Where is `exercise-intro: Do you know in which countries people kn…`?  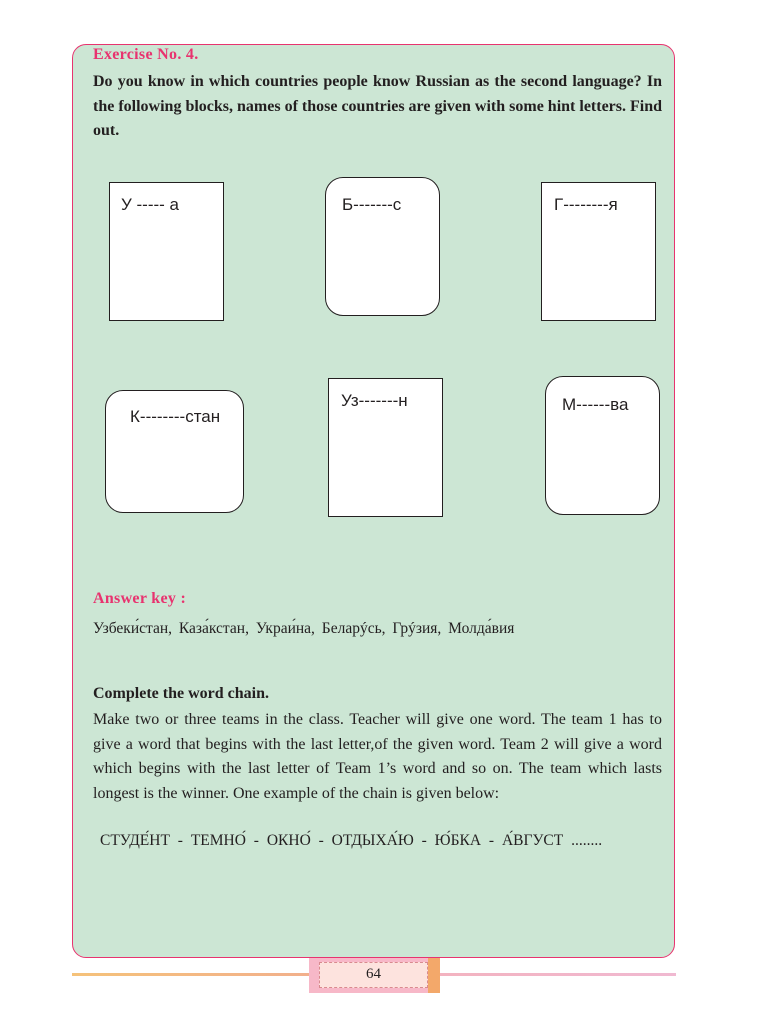 exercise-intro: Do you know in which countries people kn… is located at coordinates (378, 106).